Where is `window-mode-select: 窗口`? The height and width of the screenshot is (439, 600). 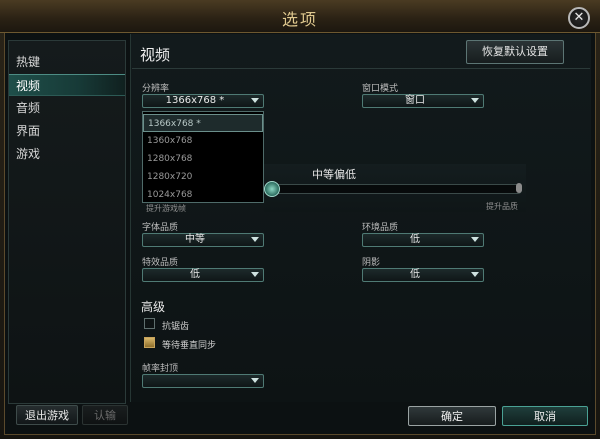 window-mode-select: 窗口 is located at coordinates (423, 101).